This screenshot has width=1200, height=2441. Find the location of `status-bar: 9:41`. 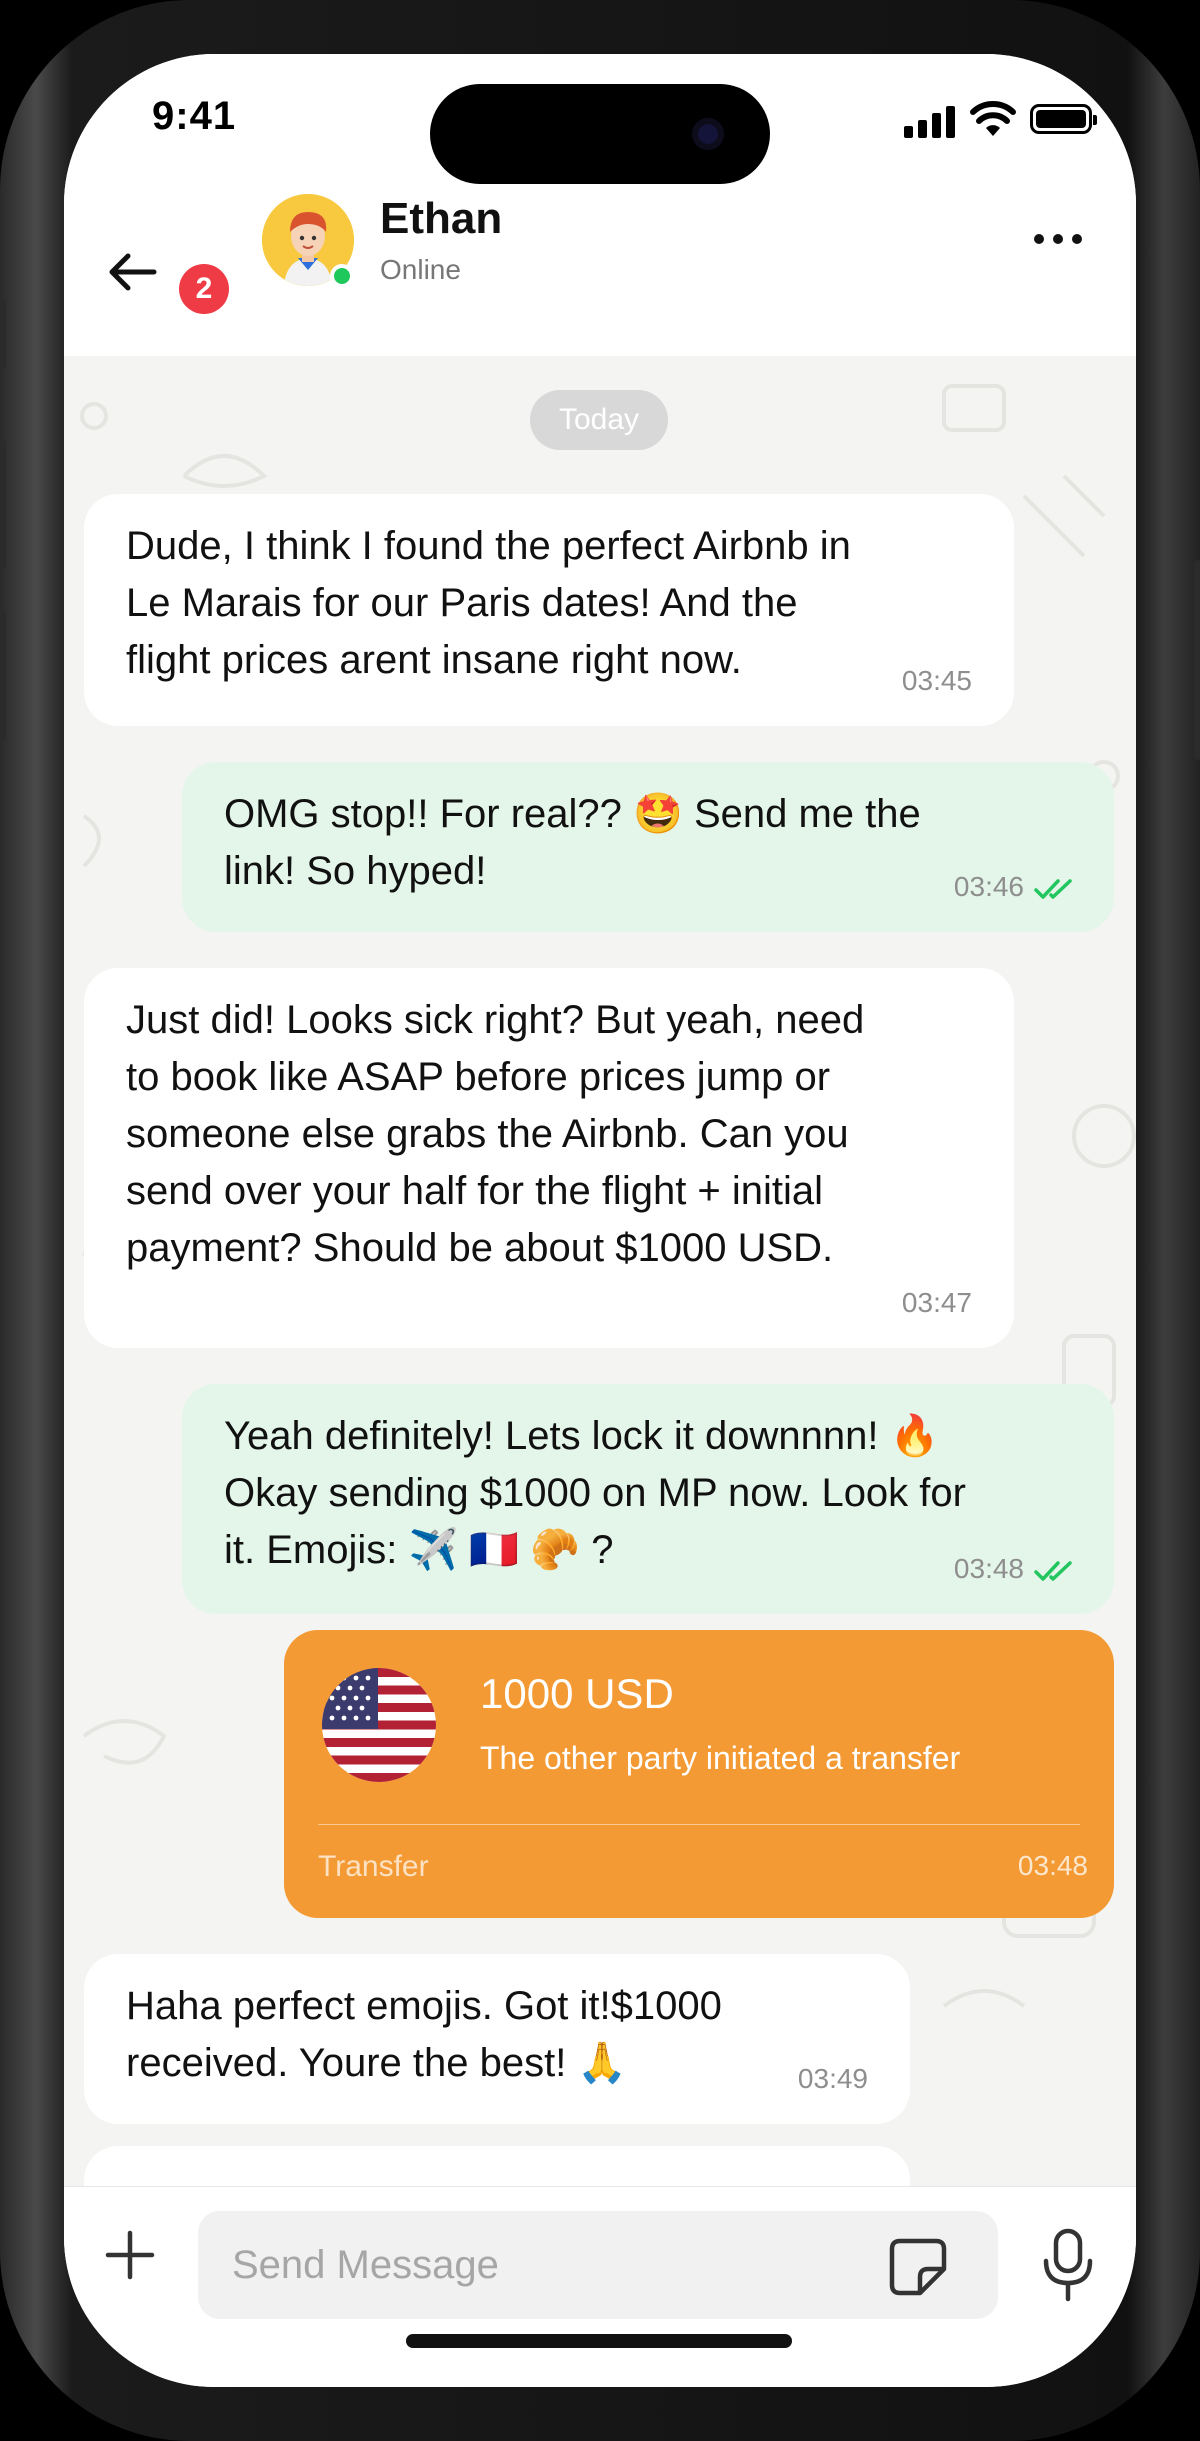

status-bar: 9:41 is located at coordinates (600, 119).